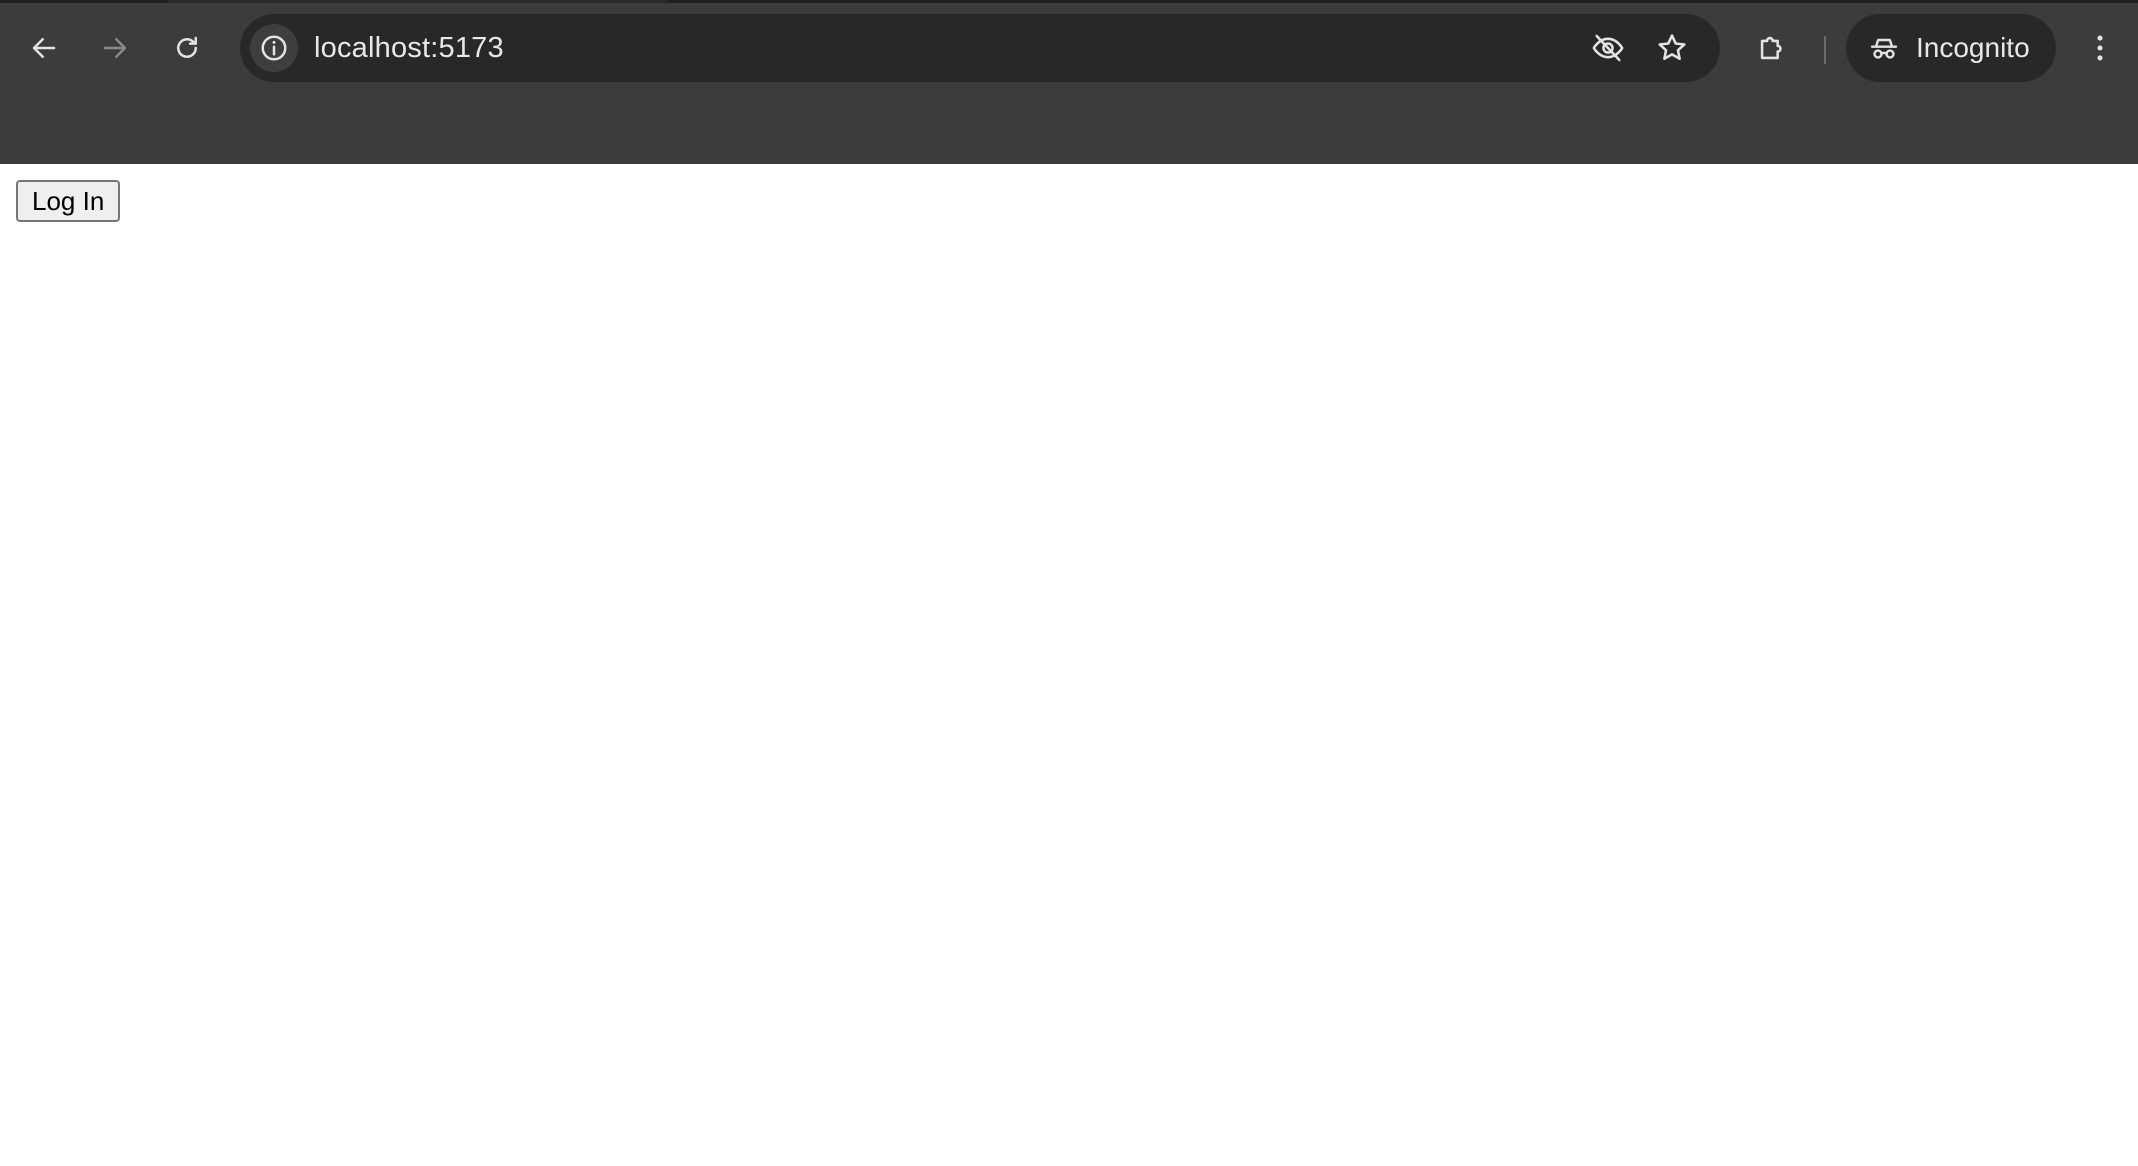  Describe the element at coordinates (409, 48) in the screenshot. I see `url-text: localhost:5173` at that location.